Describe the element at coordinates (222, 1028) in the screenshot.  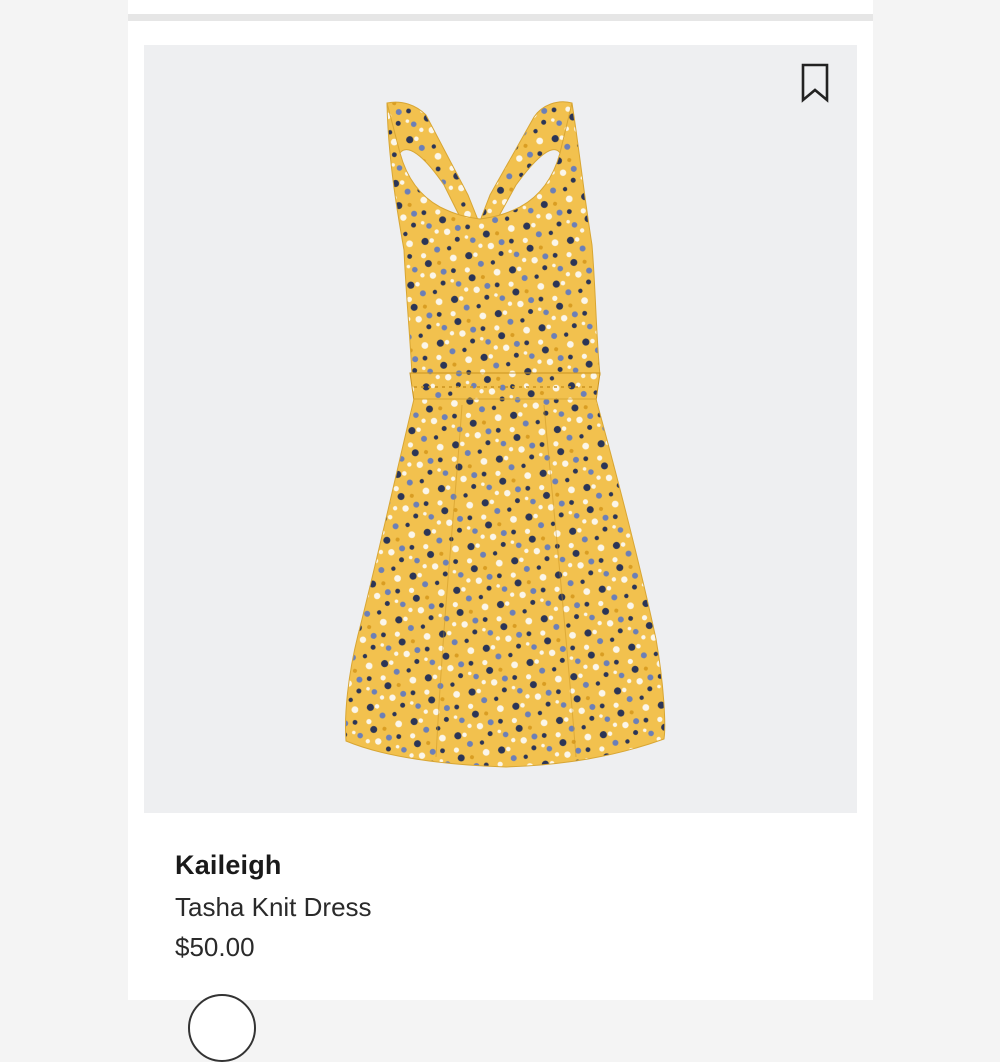
I see `avatar` at that location.